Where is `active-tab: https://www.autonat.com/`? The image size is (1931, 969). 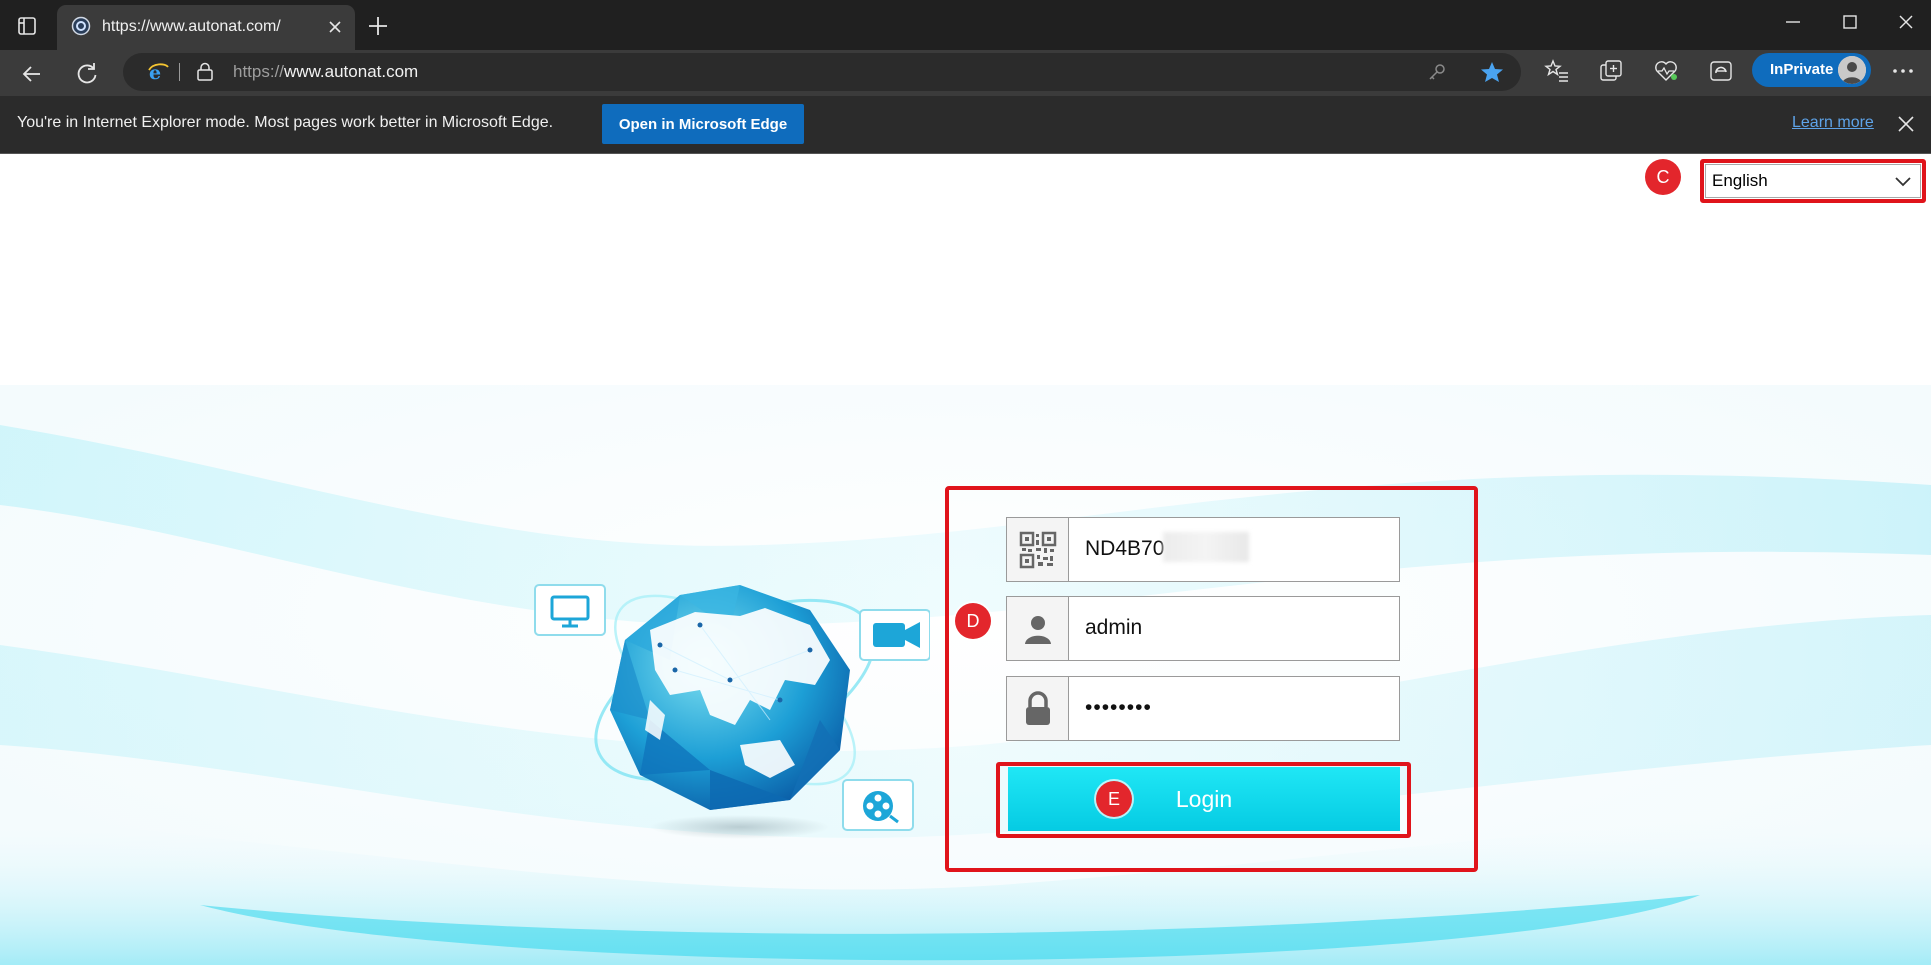 active-tab: https://www.autonat.com/ is located at coordinates (206, 27).